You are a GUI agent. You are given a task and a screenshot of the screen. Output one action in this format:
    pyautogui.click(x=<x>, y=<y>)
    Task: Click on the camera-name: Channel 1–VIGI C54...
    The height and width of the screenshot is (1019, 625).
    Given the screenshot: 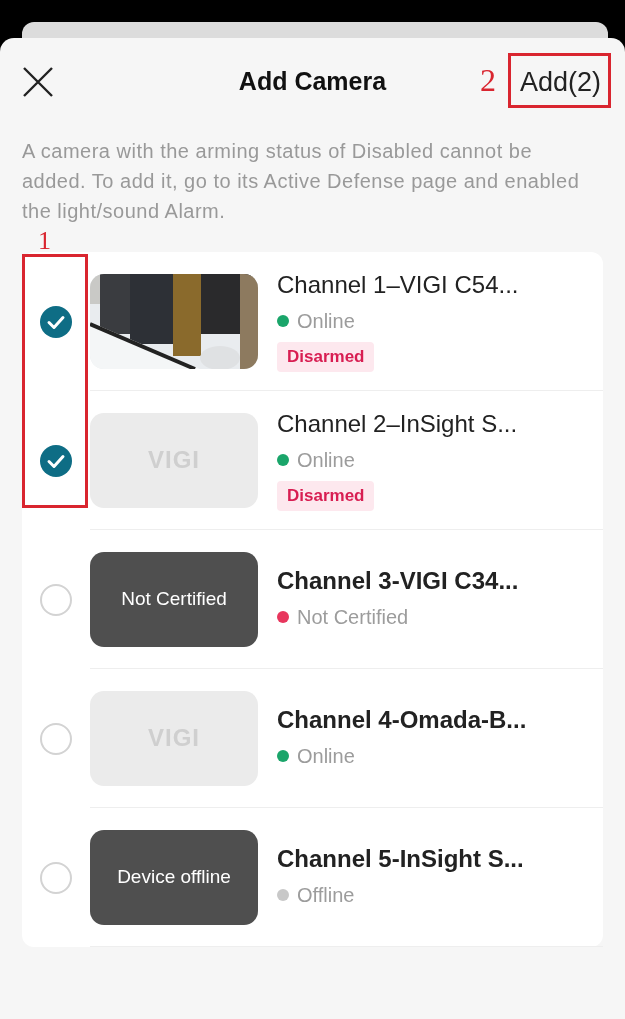 What is the action you would take?
    pyautogui.click(x=398, y=285)
    